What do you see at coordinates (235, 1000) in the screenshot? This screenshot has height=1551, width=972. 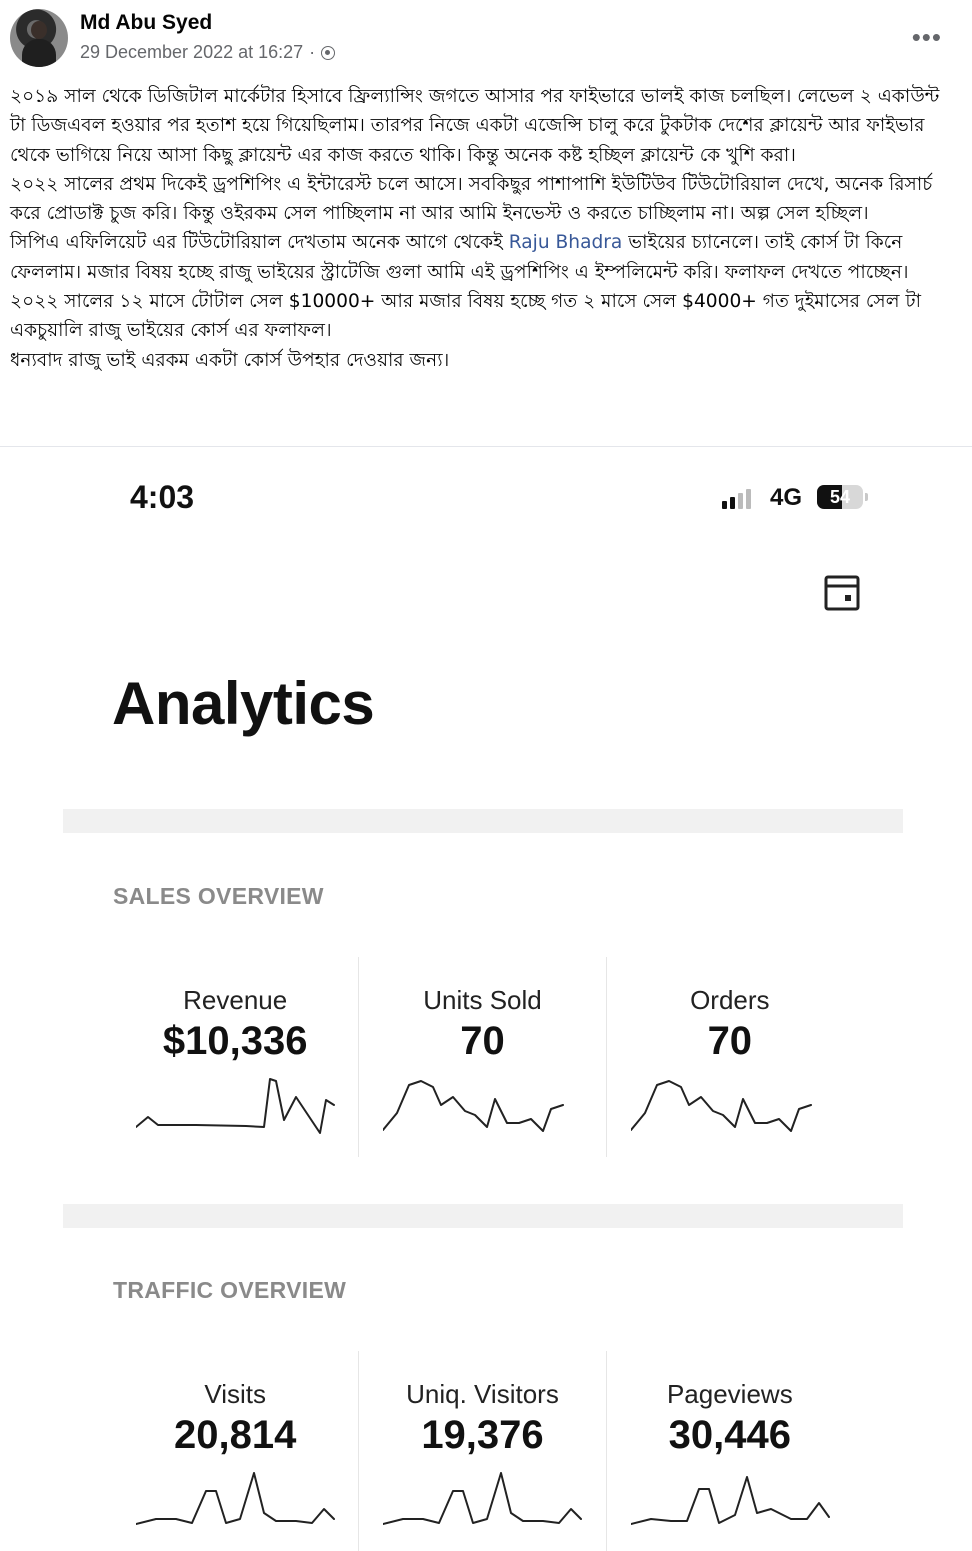 I see `metric-label: Revenue` at bounding box center [235, 1000].